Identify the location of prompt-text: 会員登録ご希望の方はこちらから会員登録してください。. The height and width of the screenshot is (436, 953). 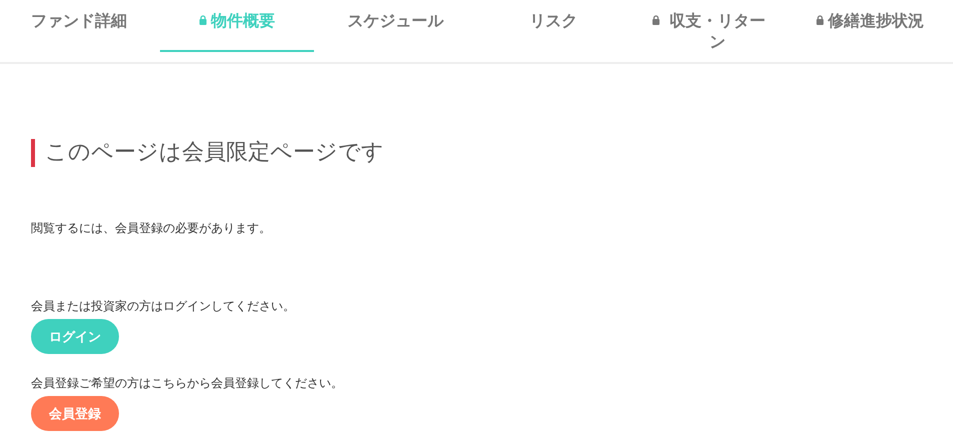
(187, 383).